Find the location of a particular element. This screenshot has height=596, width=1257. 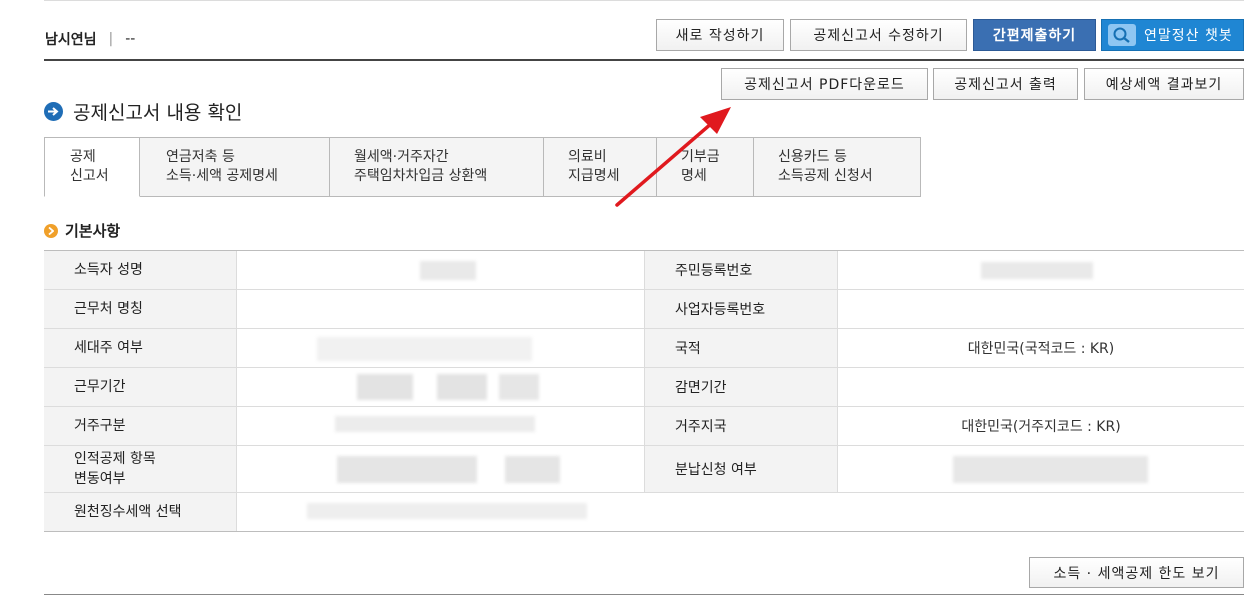

value-household is located at coordinates (441, 348).